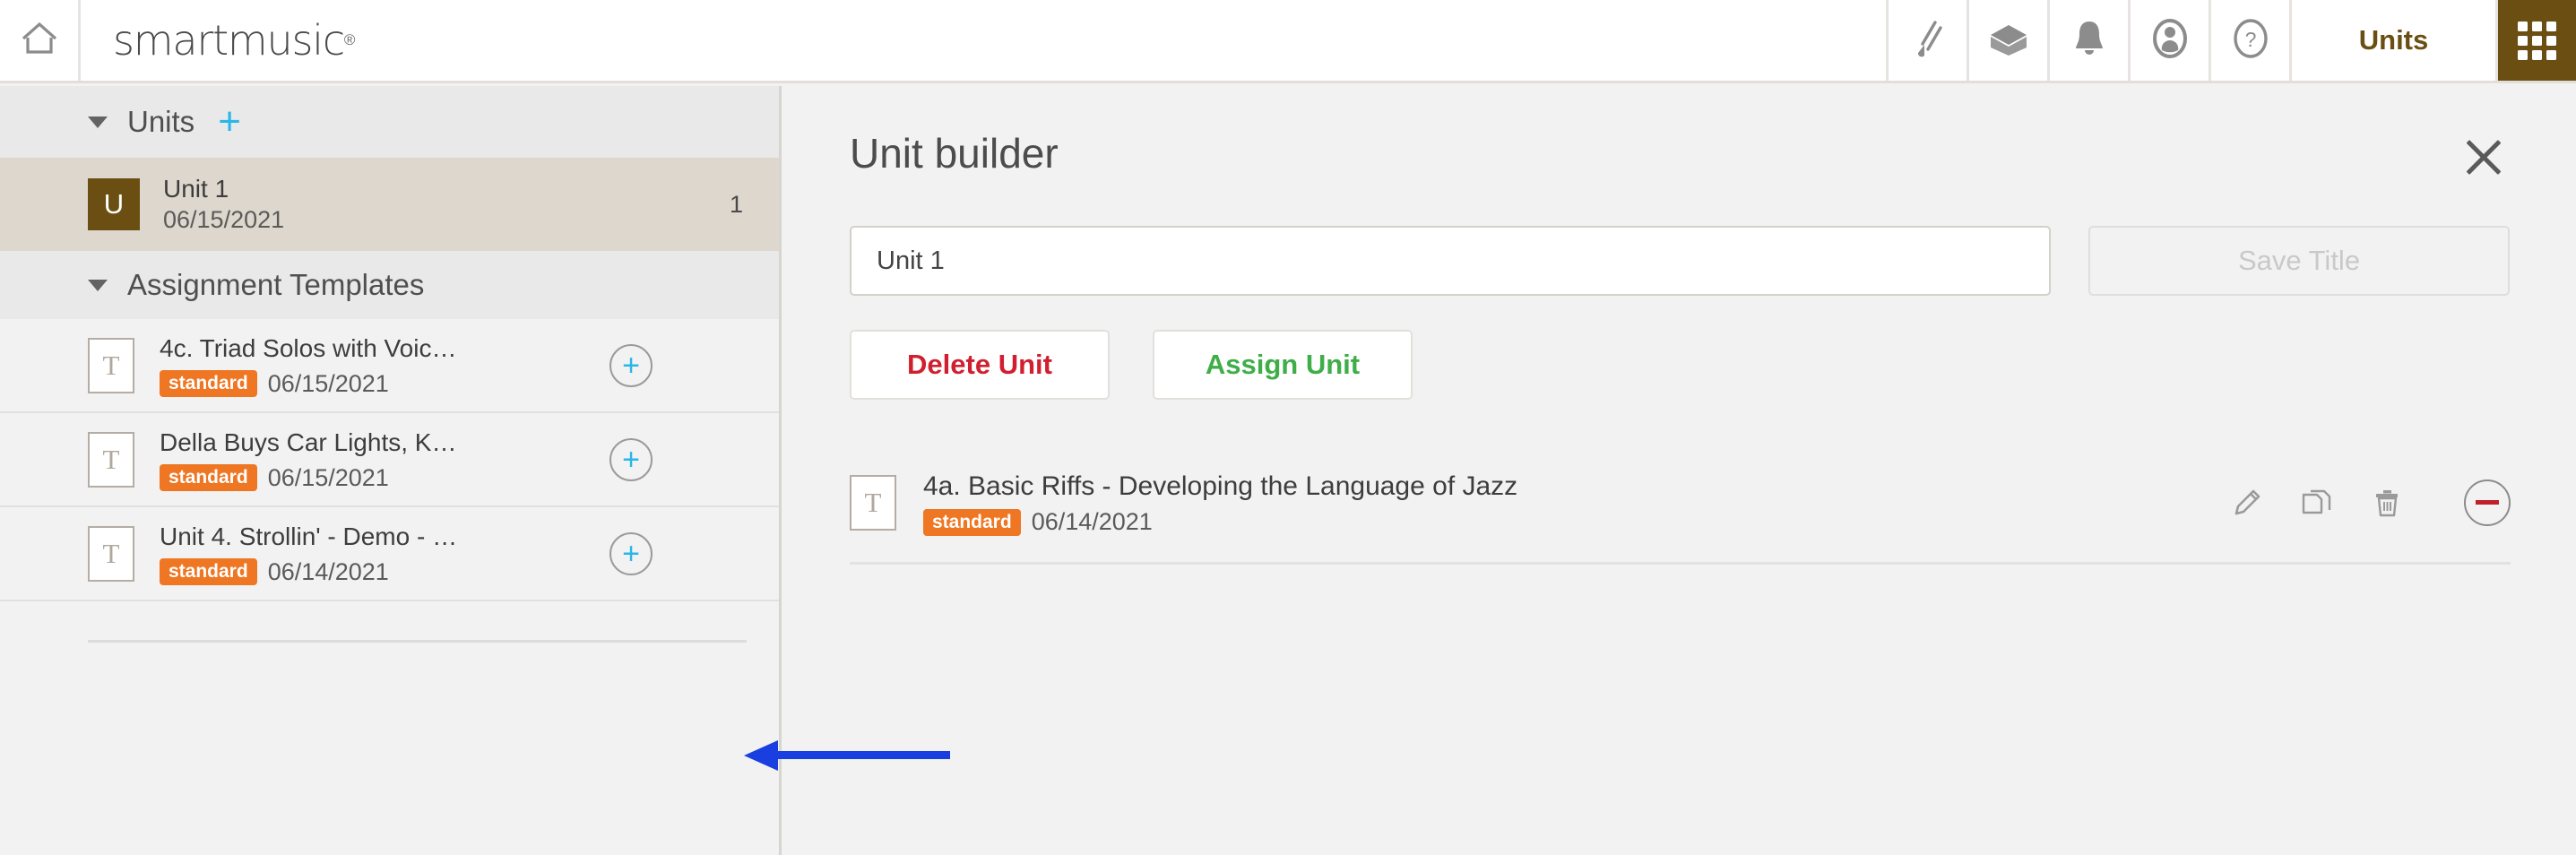 This screenshot has width=2576, height=855. What do you see at coordinates (446, 204) in the screenshot?
I see `unit-meta: Unit 1 06/15/2021` at bounding box center [446, 204].